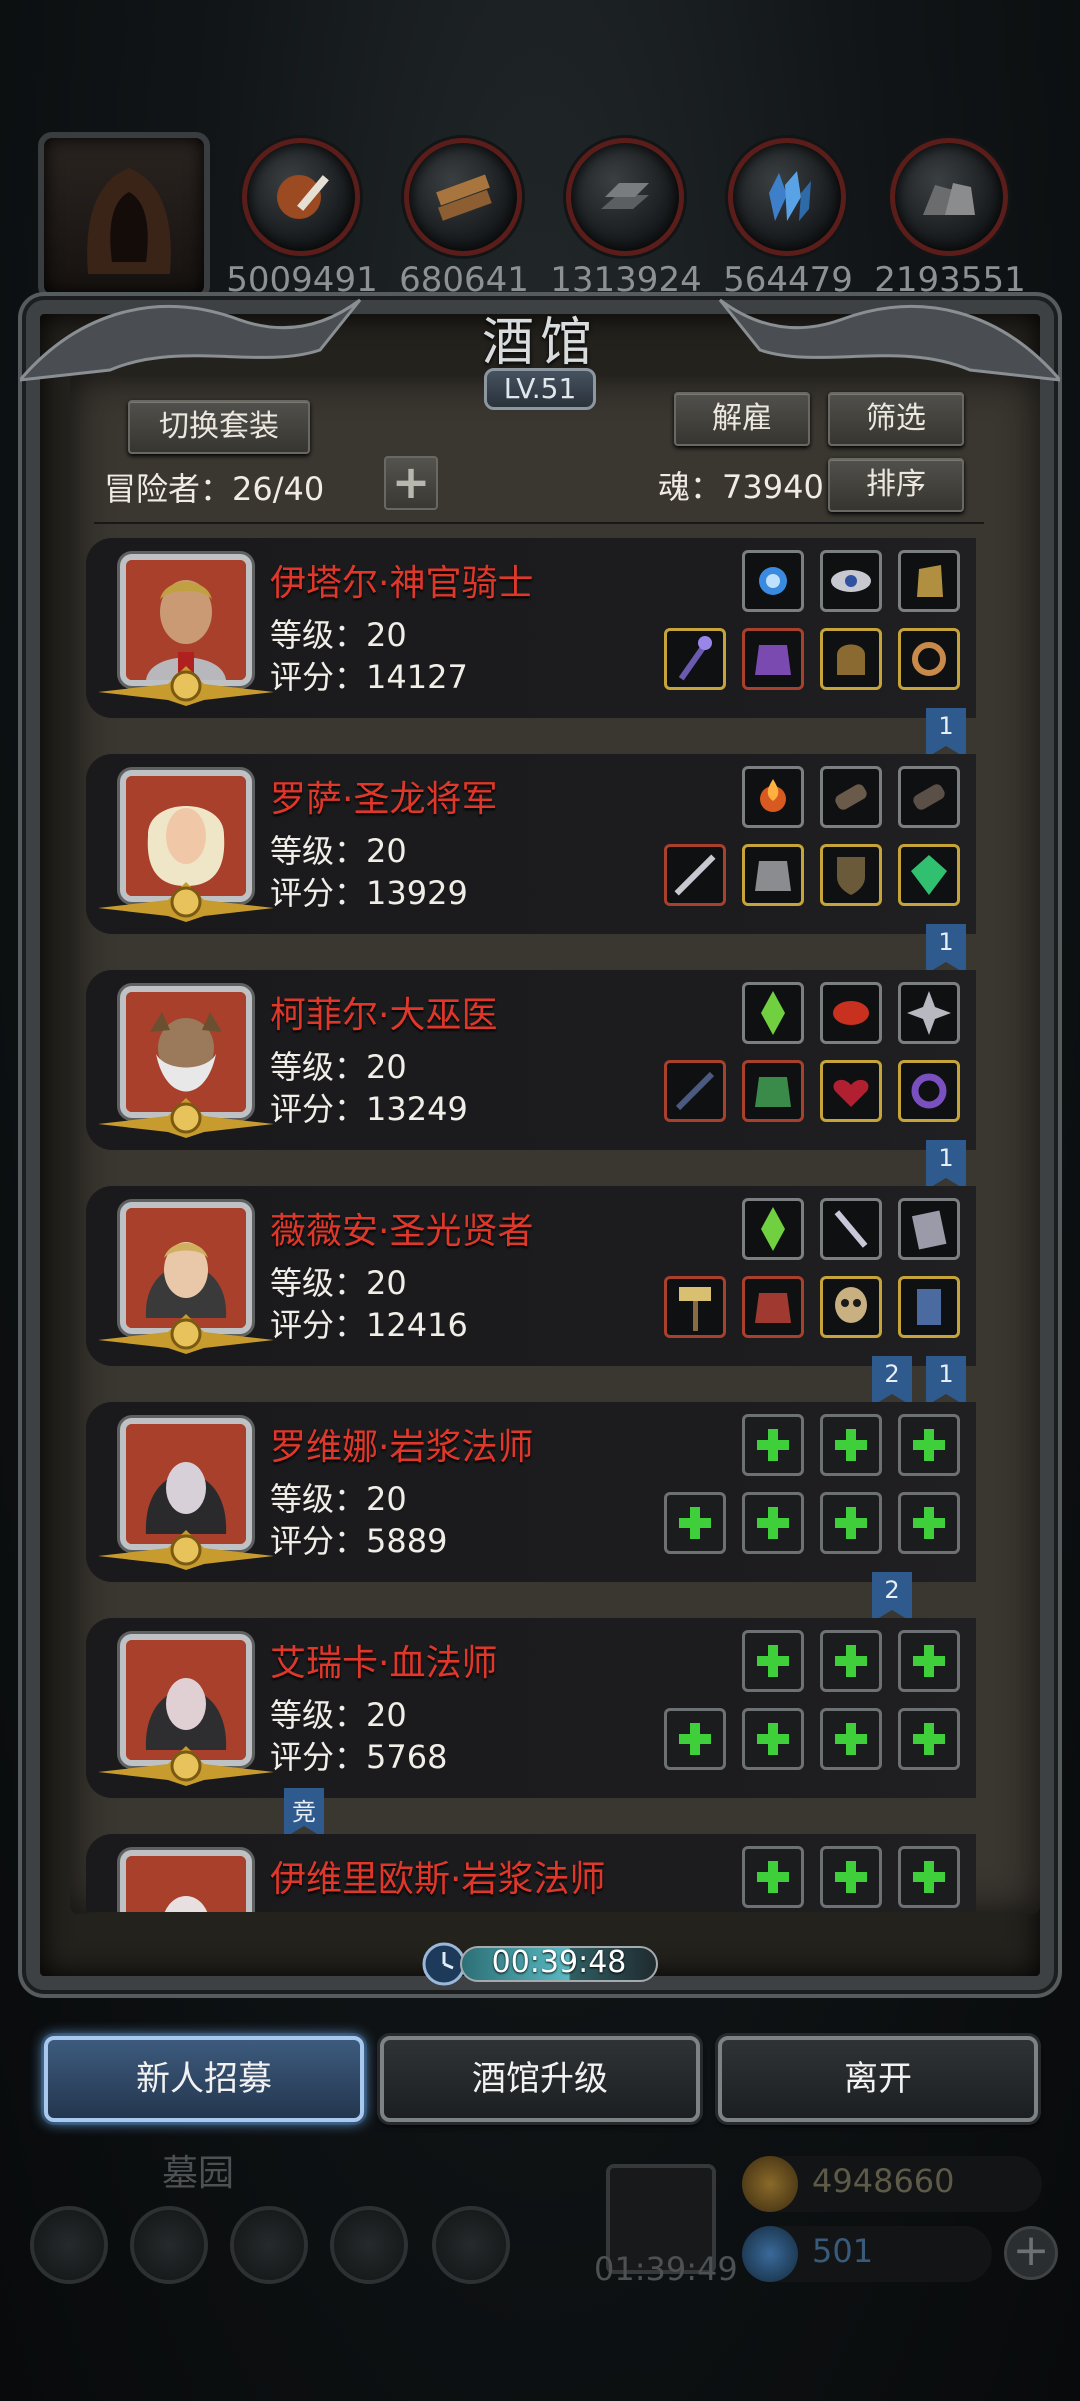 The width and height of the screenshot is (1080, 2401). I want to click on armor-piece-icon, so click(929, 1307).